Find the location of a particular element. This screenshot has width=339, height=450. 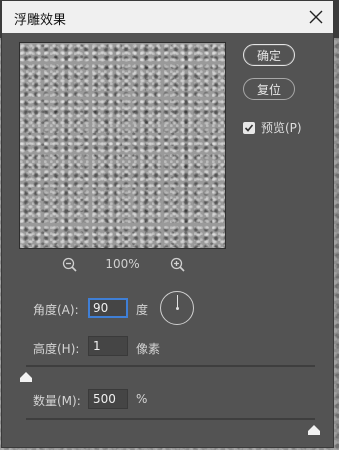

checkbox-checked-icon is located at coordinates (249, 127).